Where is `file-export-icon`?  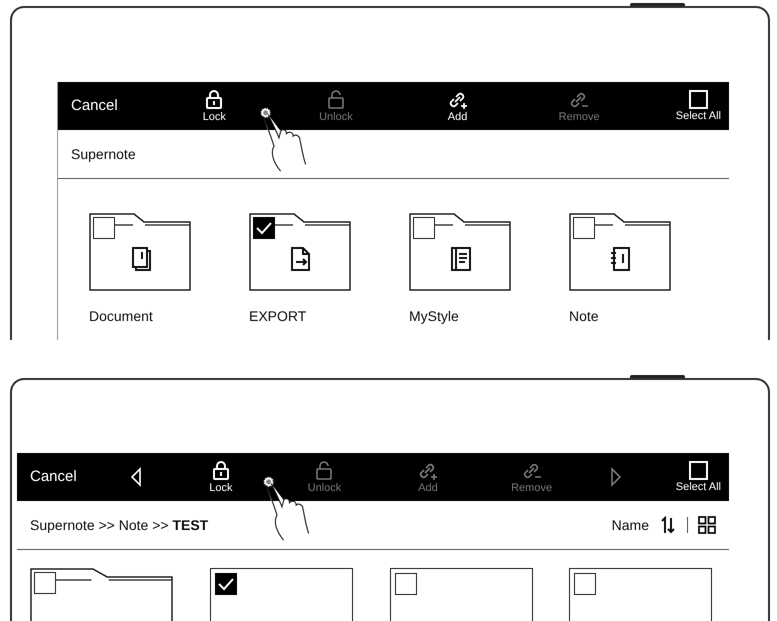
file-export-icon is located at coordinates (301, 259).